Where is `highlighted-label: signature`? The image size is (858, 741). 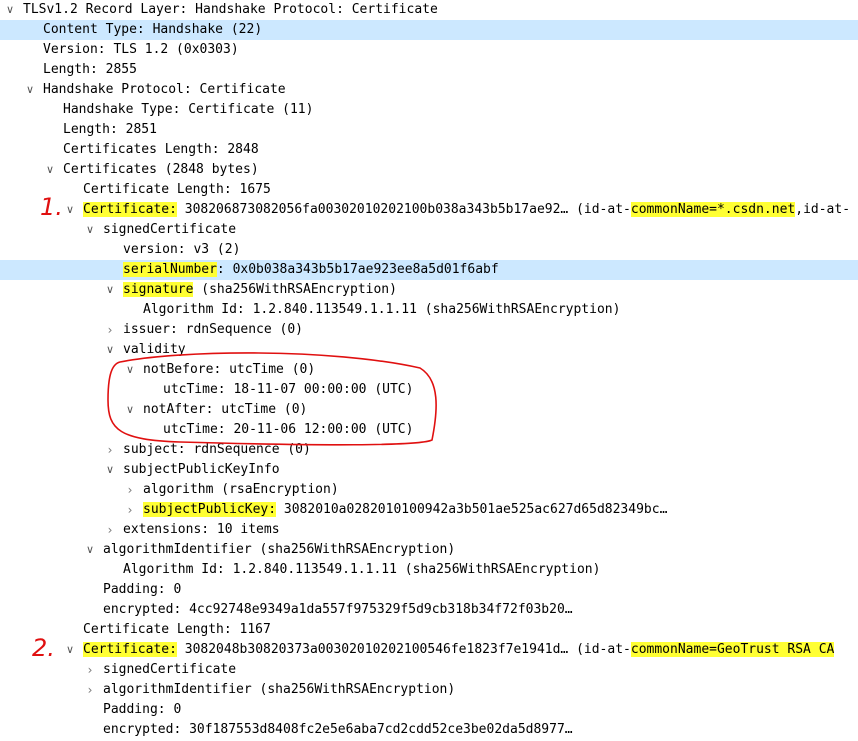
highlighted-label: signature is located at coordinates (158, 289).